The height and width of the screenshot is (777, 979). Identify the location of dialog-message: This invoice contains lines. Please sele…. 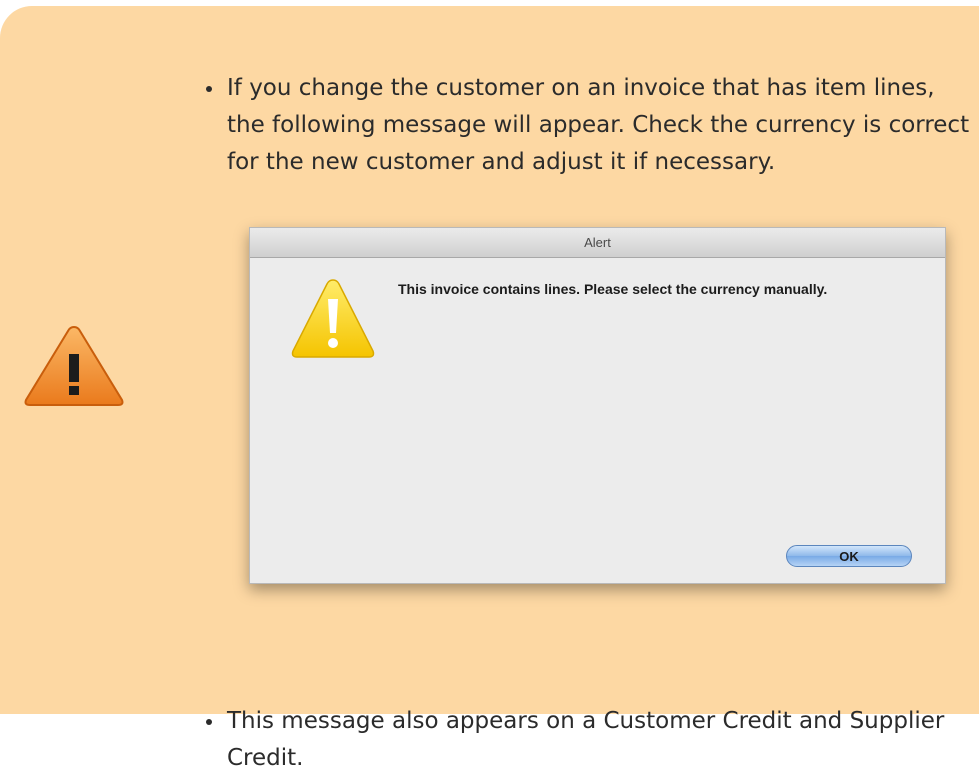
(613, 289).